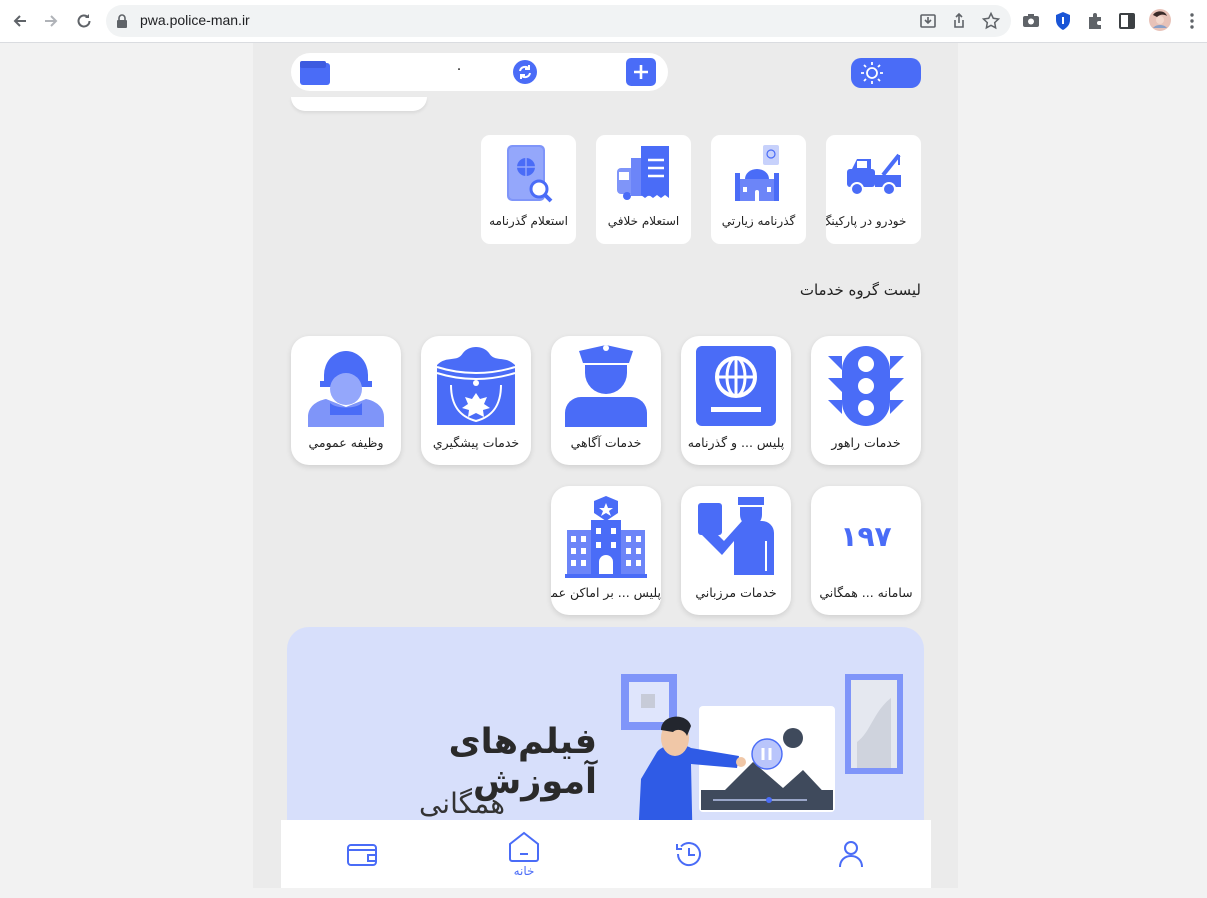 The width and height of the screenshot is (1207, 898). I want to click on service-group-label: پليس ... بر اماكن عمومي, so click(606, 592).